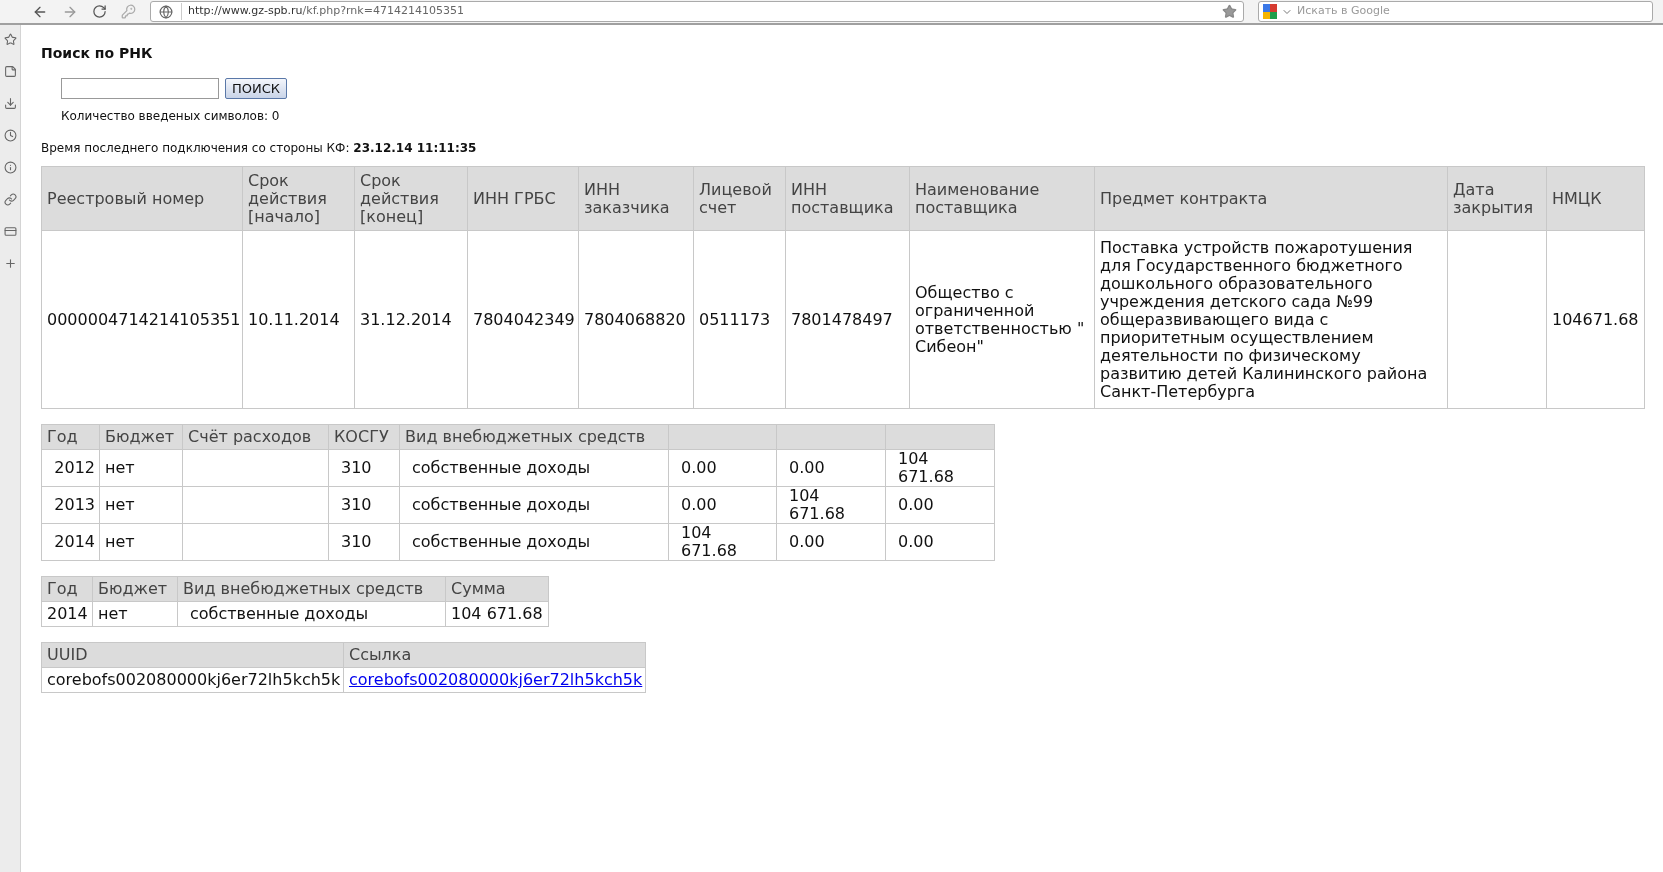 This screenshot has width=1663, height=872. I want to click on column-header: Реестровый номер, so click(142, 198).